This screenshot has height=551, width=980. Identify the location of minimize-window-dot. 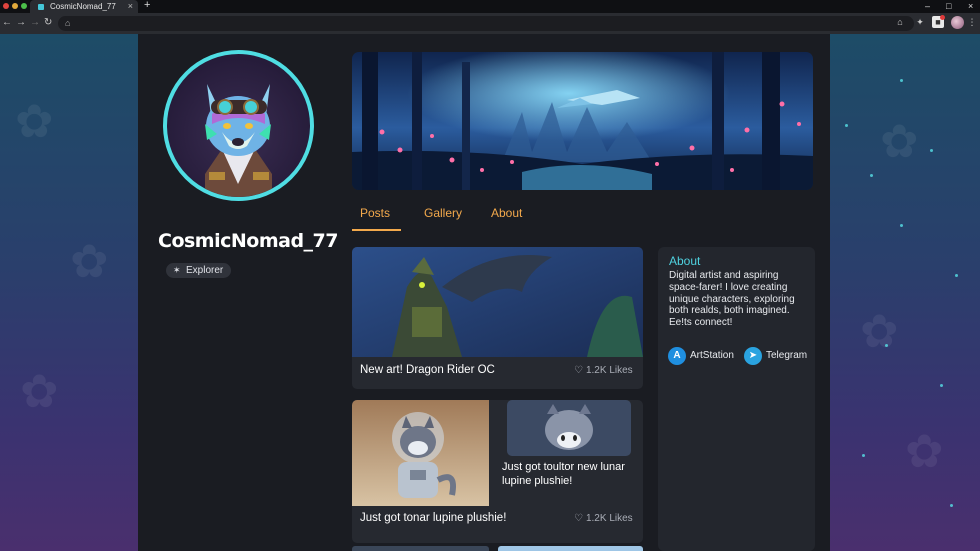
(15, 6).